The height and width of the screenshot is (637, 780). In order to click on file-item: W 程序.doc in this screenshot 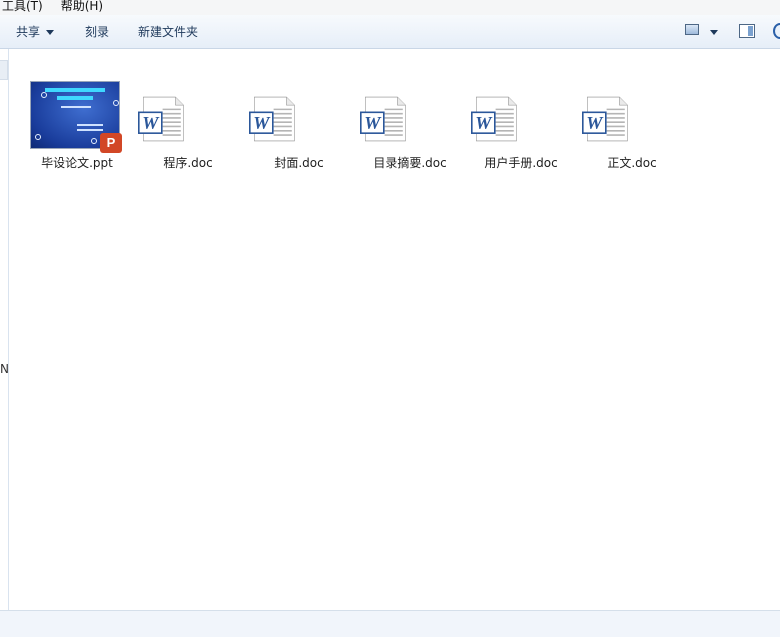, I will do `click(188, 118)`.